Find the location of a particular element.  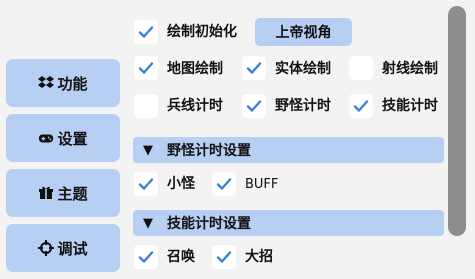

map-draw-checkbox is located at coordinates (146, 68).